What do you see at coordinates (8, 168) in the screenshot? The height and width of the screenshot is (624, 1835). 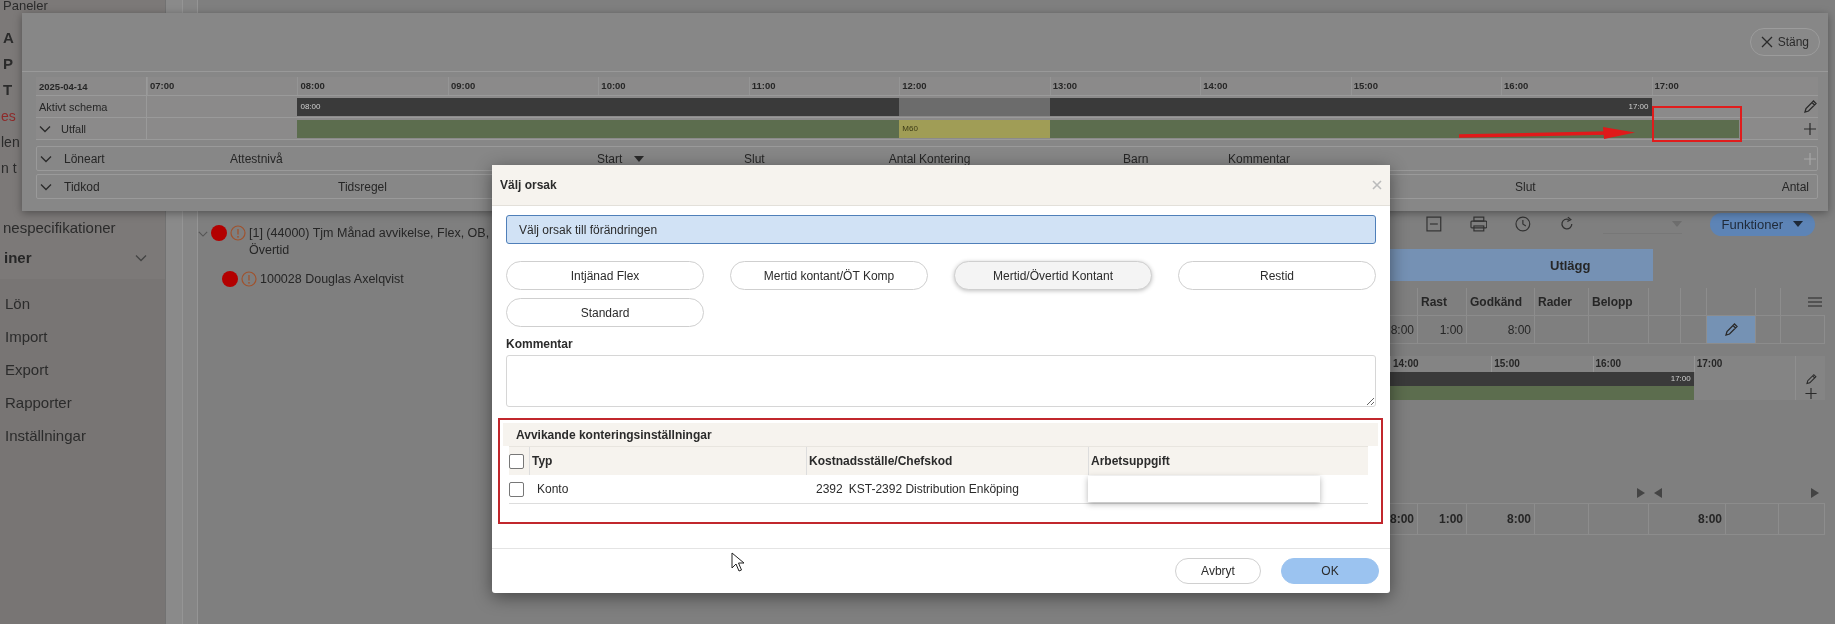 I see `sidebar-item: n t` at bounding box center [8, 168].